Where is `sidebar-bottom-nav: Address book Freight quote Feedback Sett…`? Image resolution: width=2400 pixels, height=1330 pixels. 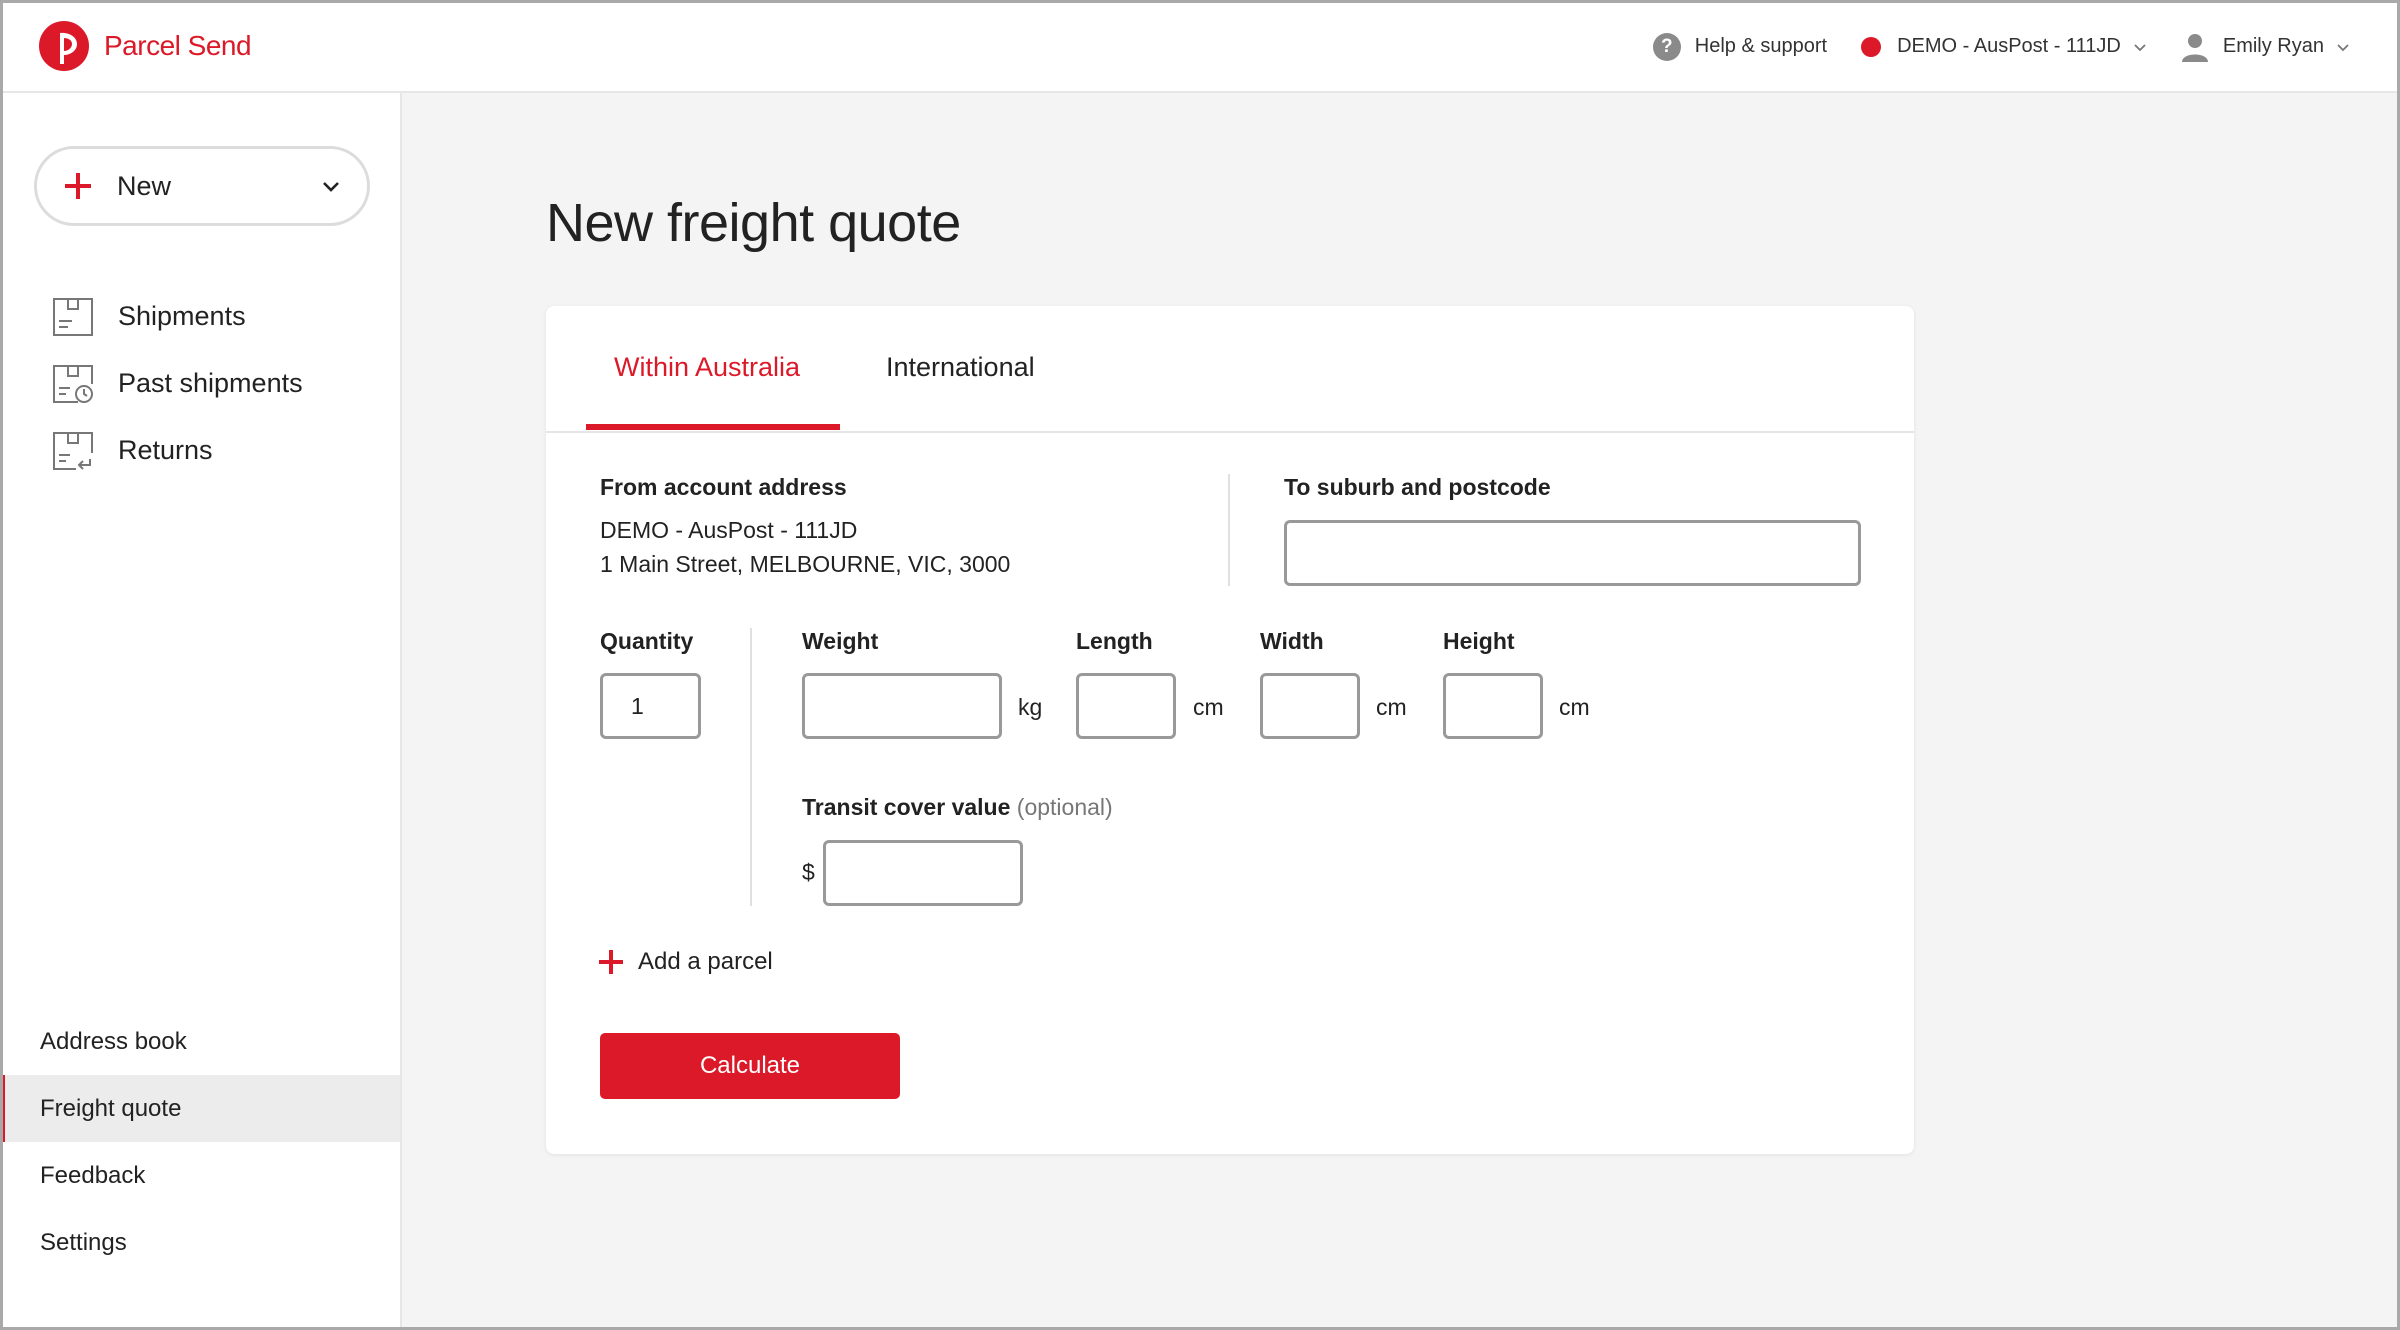 sidebar-bottom-nav: Address book Freight quote Feedback Sett… is located at coordinates (200, 1142).